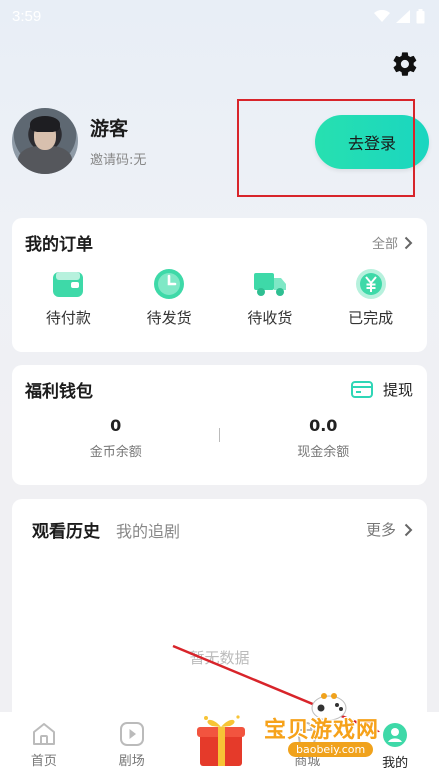  I want to click on tab-profile: 我的, so click(395, 746).